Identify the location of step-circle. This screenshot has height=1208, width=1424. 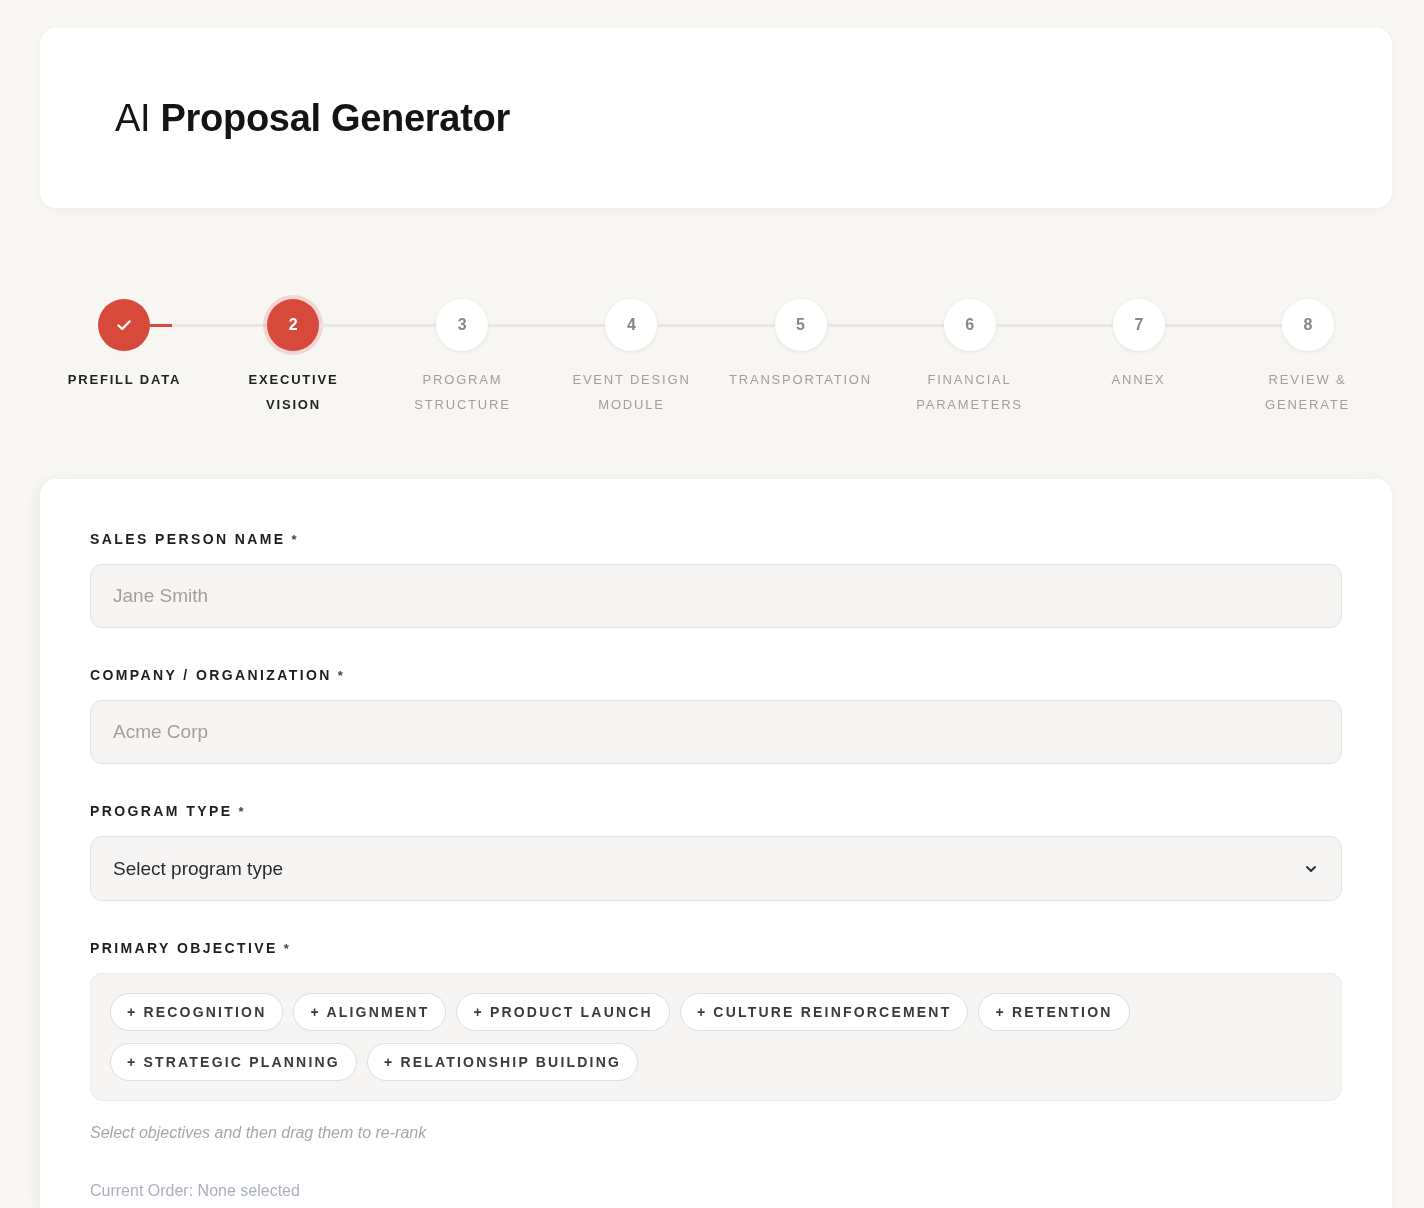
(124, 325).